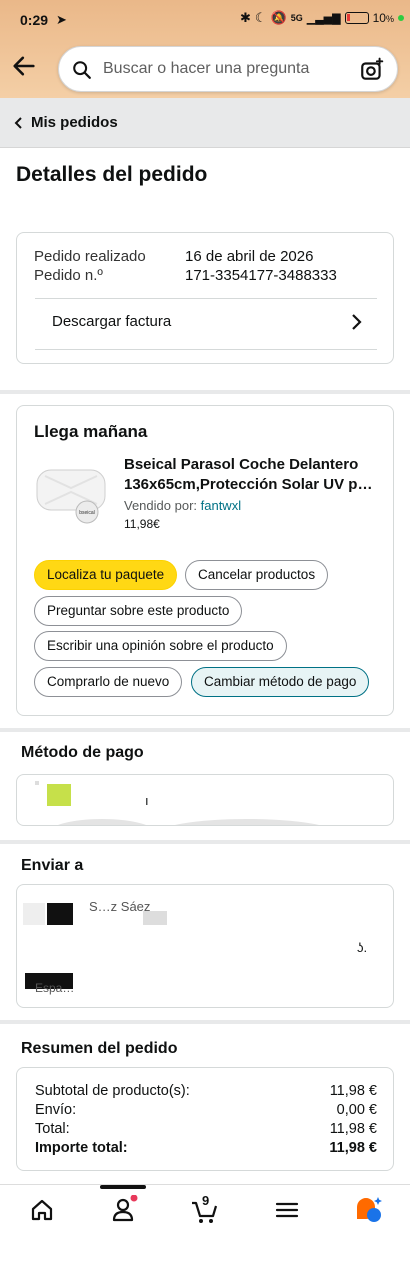  I want to click on order-date-label: Pedido realizado, so click(90, 256).